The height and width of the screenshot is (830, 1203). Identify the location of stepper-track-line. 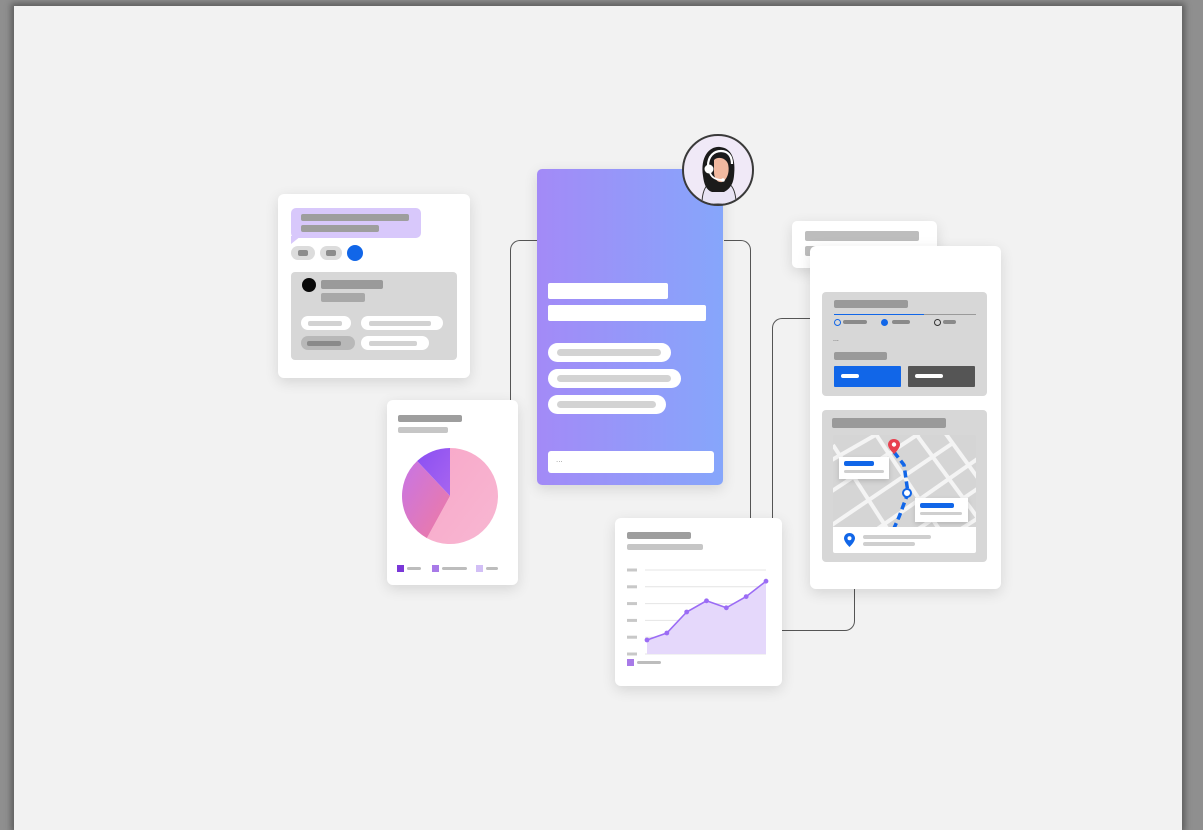
(950, 314).